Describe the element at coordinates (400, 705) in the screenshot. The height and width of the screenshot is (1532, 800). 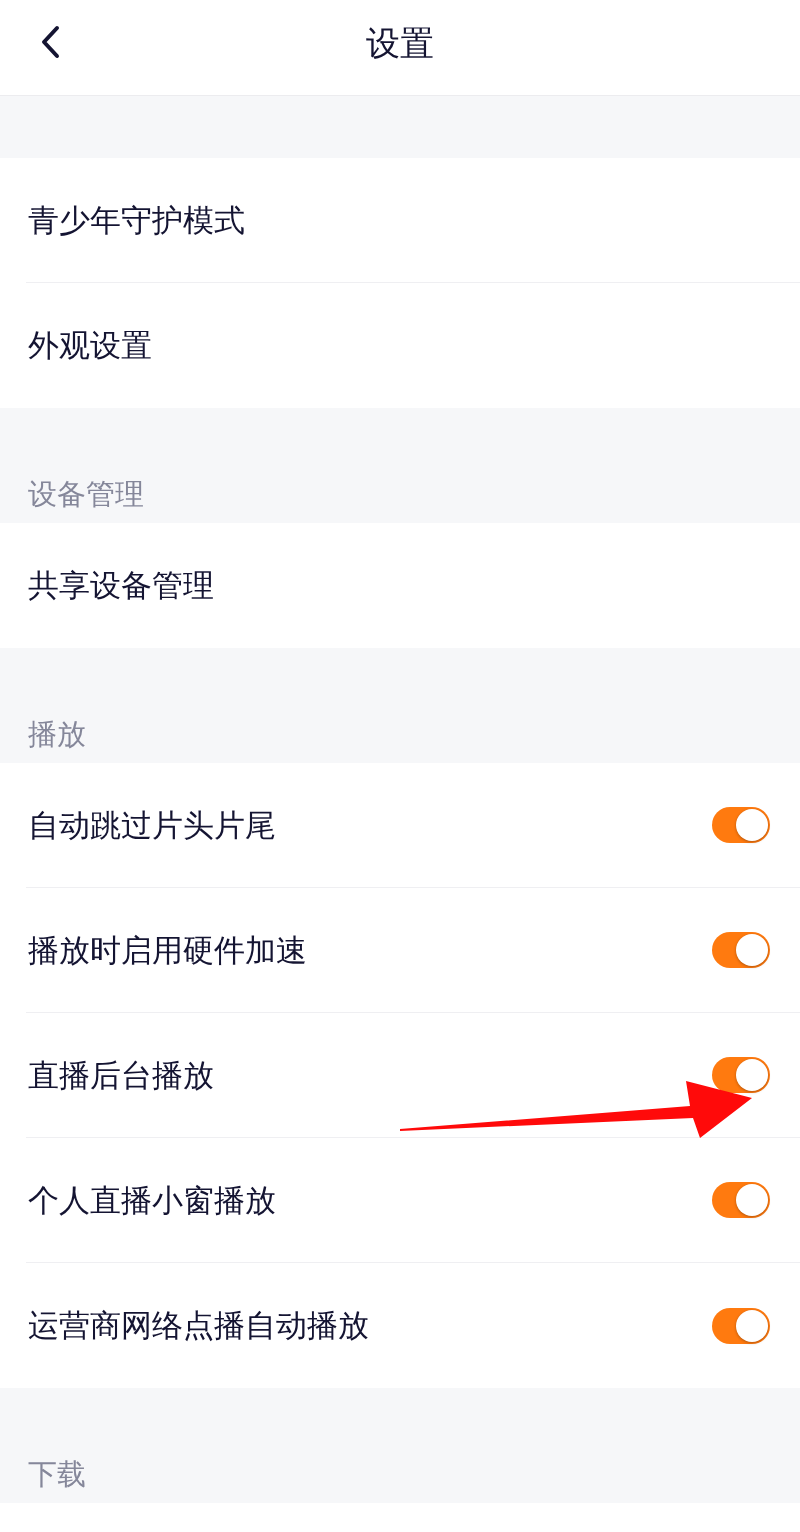
I see `section-header: 播放` at that location.